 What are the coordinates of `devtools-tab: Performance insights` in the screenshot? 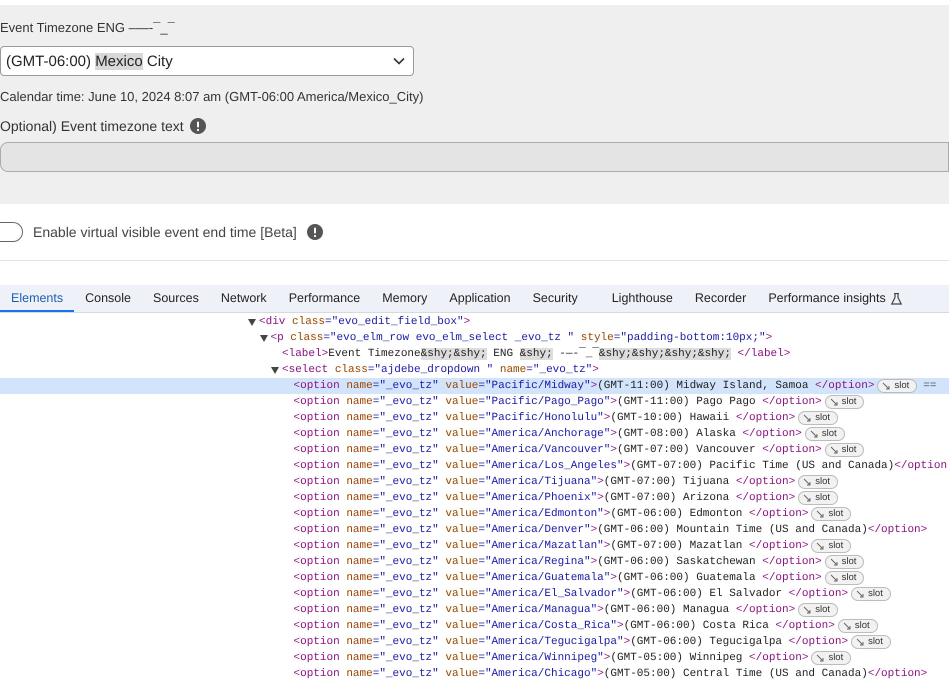 It's located at (827, 298).